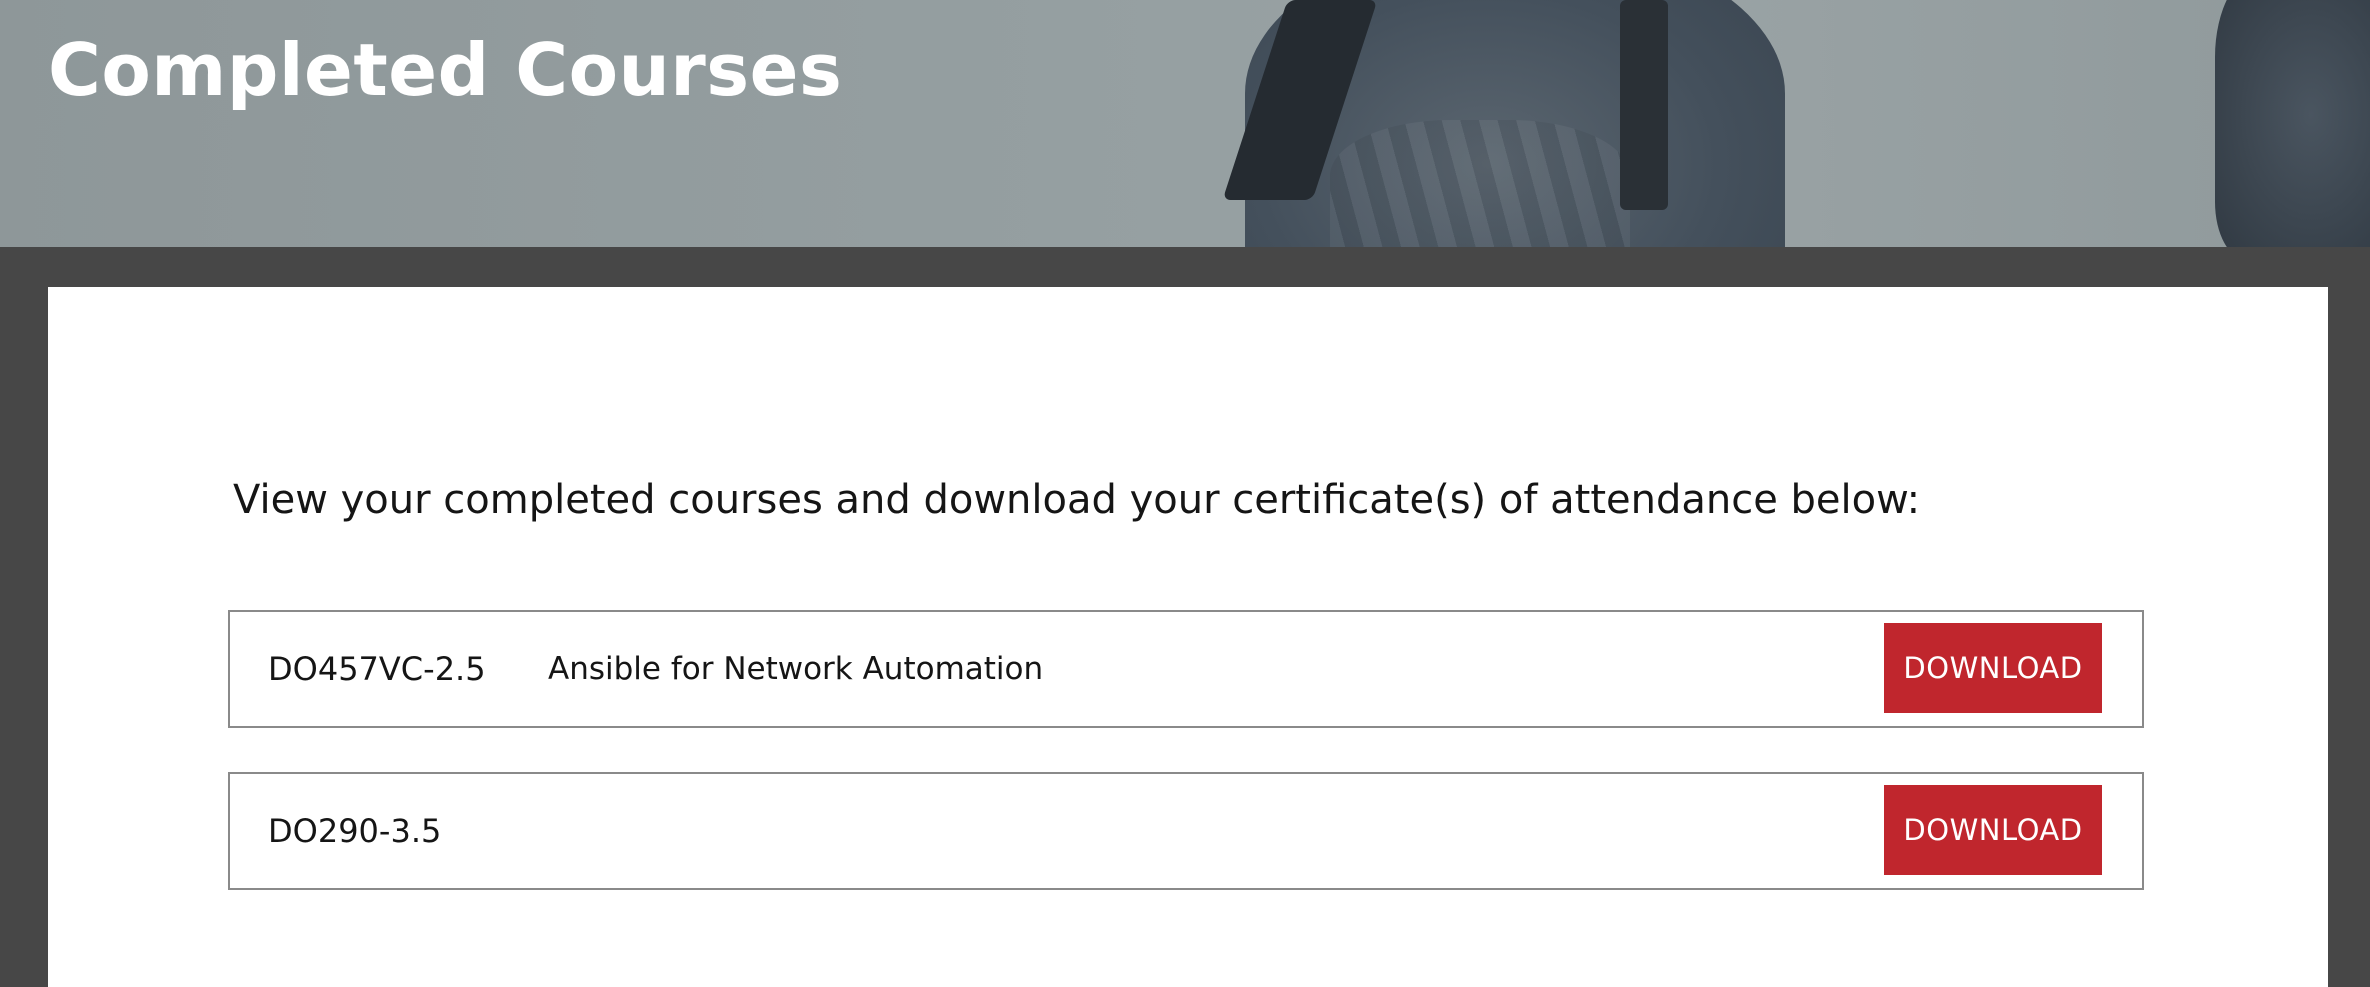 This screenshot has width=2370, height=987. I want to click on page-title: Completed Courses, so click(445, 70).